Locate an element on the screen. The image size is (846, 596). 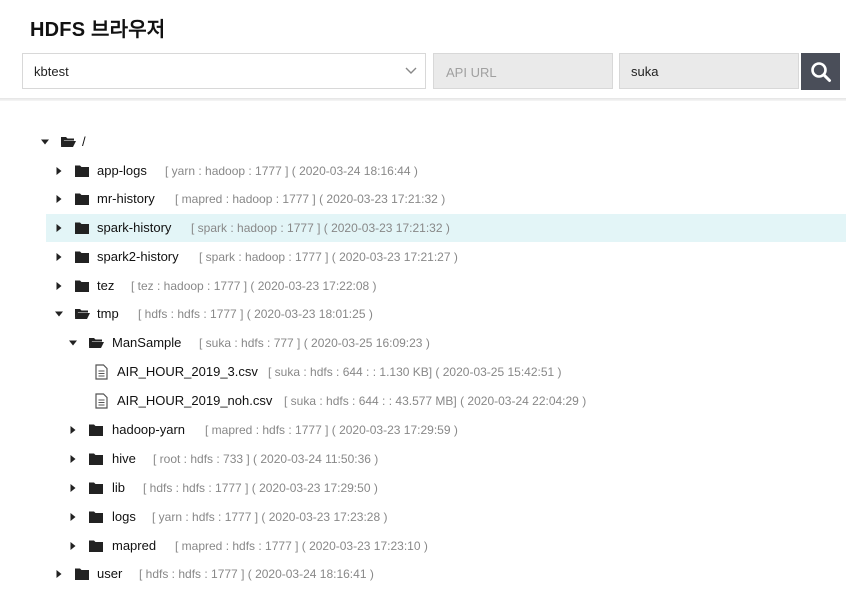
search-icon is located at coordinates (821, 72).